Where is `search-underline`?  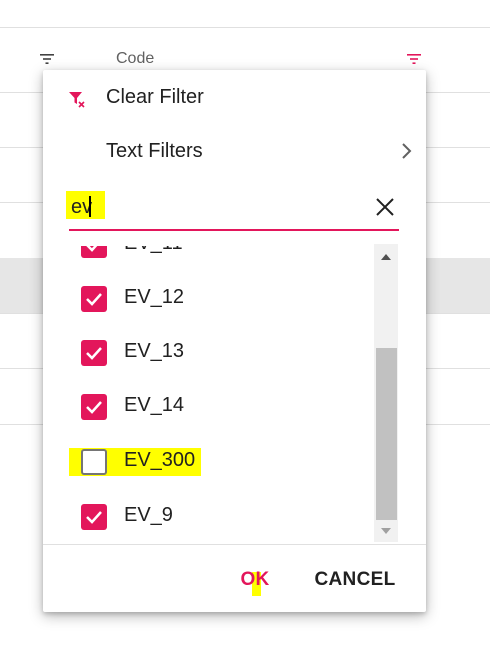
search-underline is located at coordinates (234, 230).